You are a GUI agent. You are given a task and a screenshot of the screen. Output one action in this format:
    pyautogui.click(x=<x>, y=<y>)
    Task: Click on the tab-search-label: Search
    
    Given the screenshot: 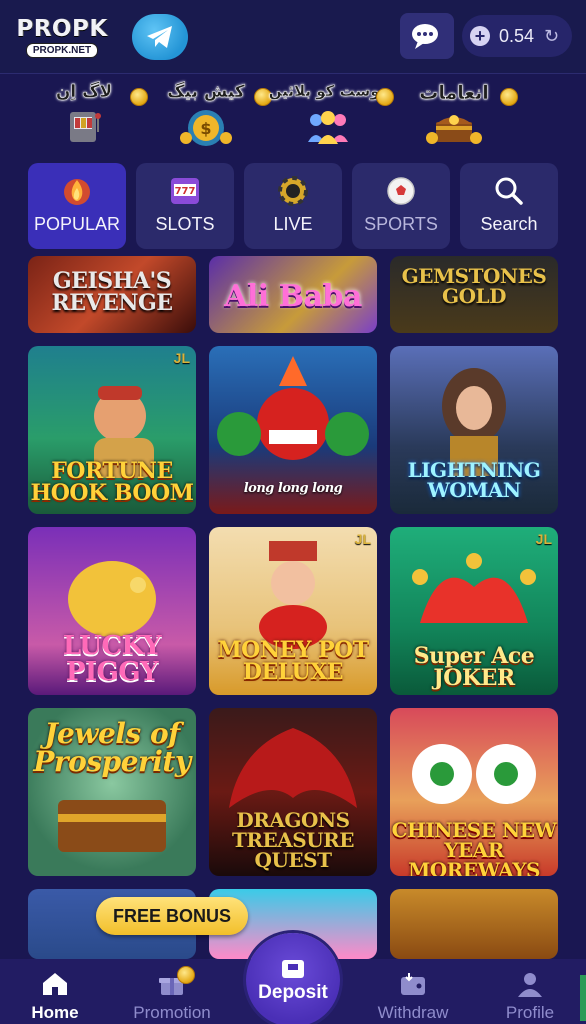 What is the action you would take?
    pyautogui.click(x=509, y=224)
    